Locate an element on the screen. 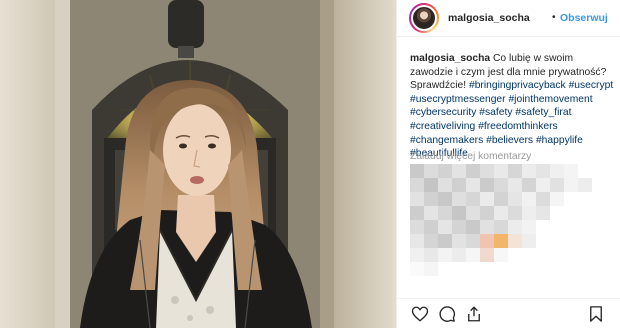 This screenshot has width=620, height=328. hashtag-link: #cybersecurity is located at coordinates (443, 112).